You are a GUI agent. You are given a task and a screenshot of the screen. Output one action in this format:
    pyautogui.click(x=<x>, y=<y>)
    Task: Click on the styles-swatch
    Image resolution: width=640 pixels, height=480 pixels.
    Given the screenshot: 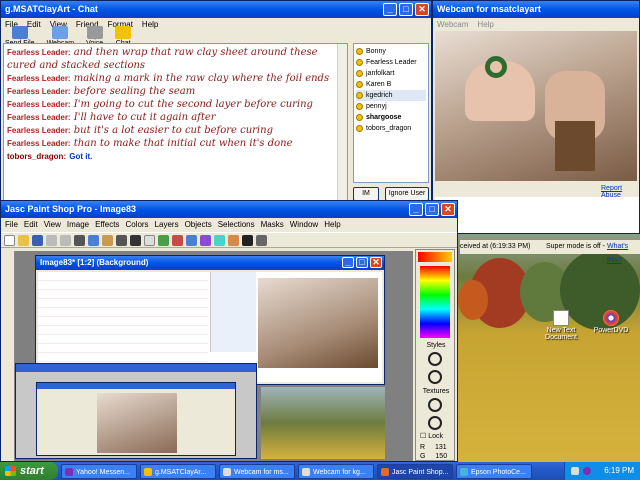 What is the action you would take?
    pyautogui.click(x=435, y=359)
    